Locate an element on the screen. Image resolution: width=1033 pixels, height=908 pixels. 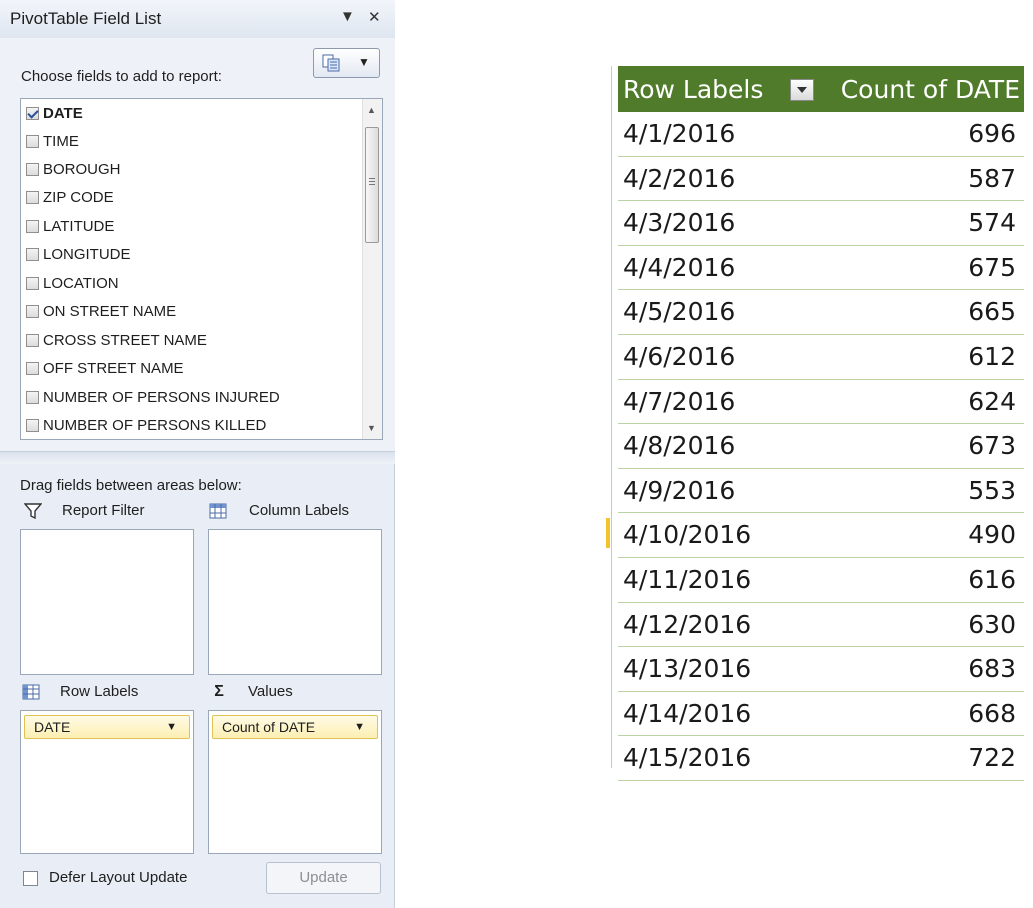
row-label: 4/15/2016 is located at coordinates (687, 758).